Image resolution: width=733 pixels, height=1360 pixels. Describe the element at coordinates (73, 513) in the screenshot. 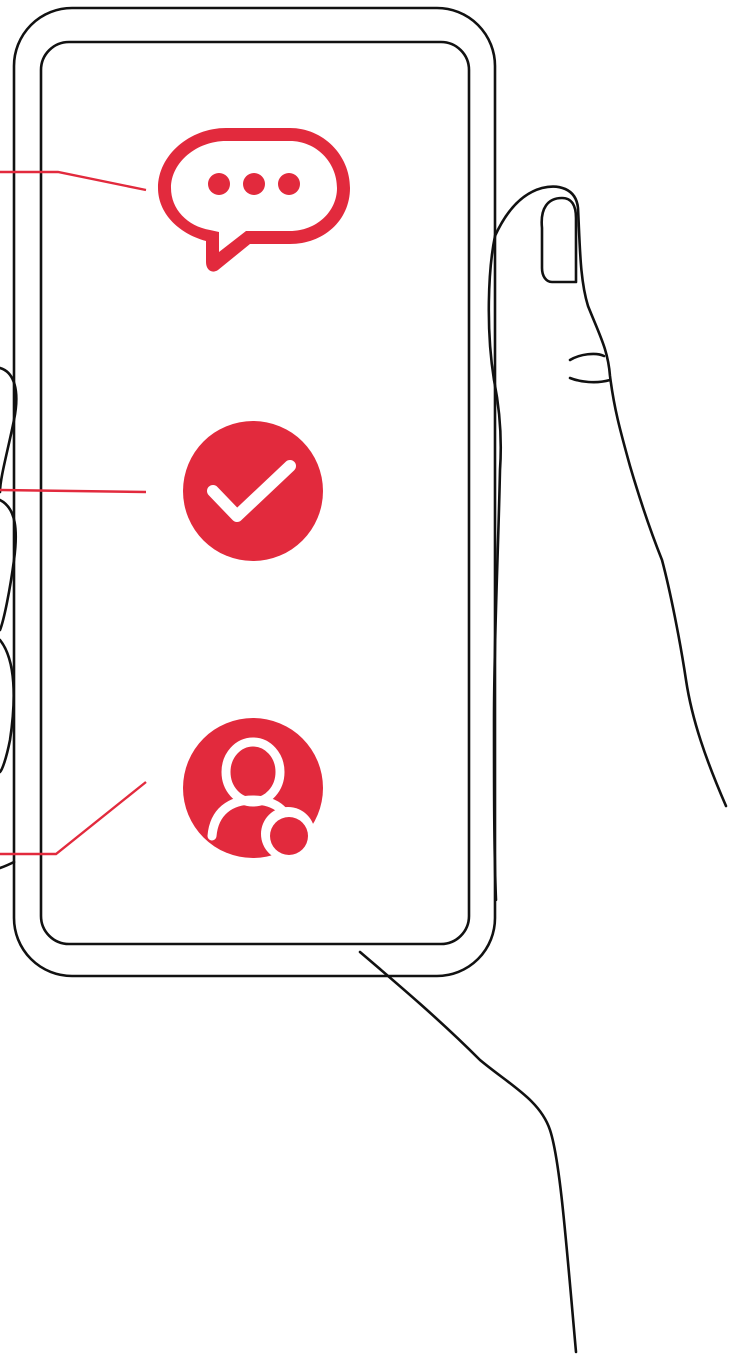

I see `callout-lines` at that location.